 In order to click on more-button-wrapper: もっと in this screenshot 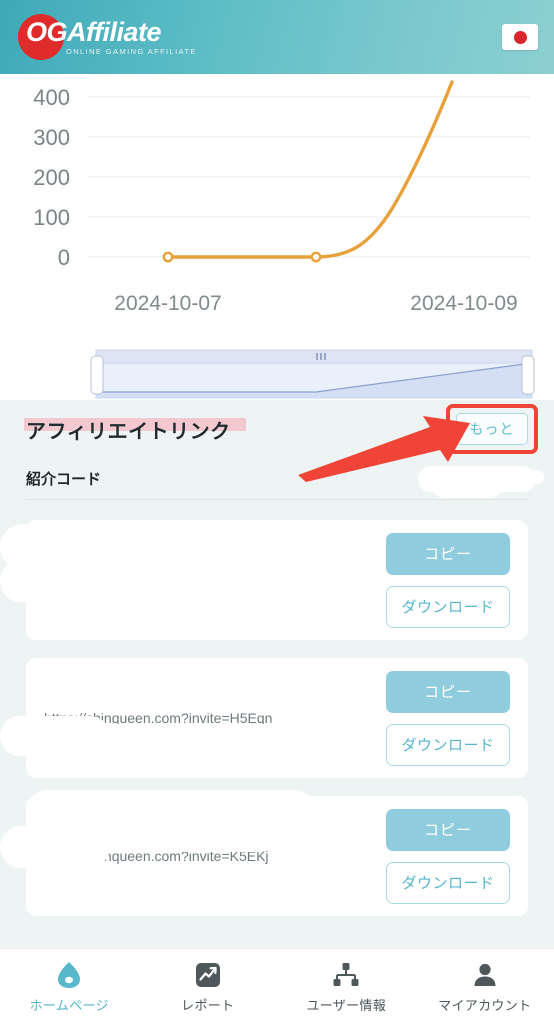, I will do `click(492, 429)`.